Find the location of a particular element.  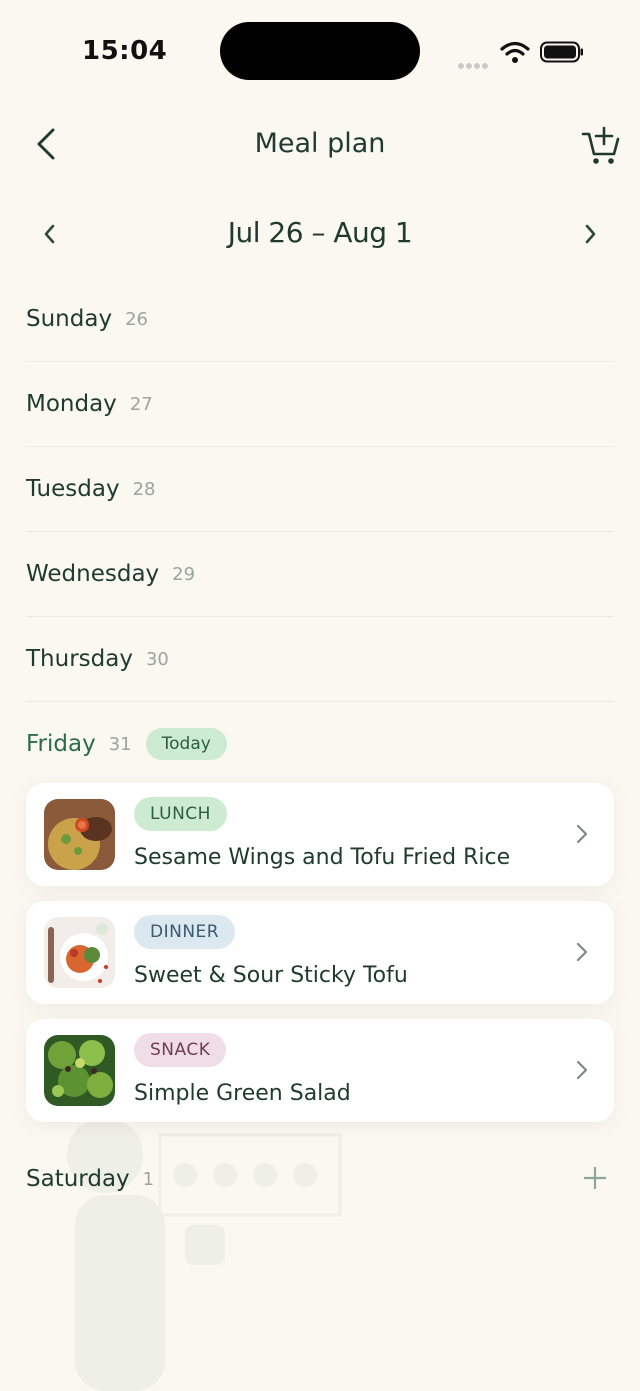

page-title: Meal plan is located at coordinates (320, 143).